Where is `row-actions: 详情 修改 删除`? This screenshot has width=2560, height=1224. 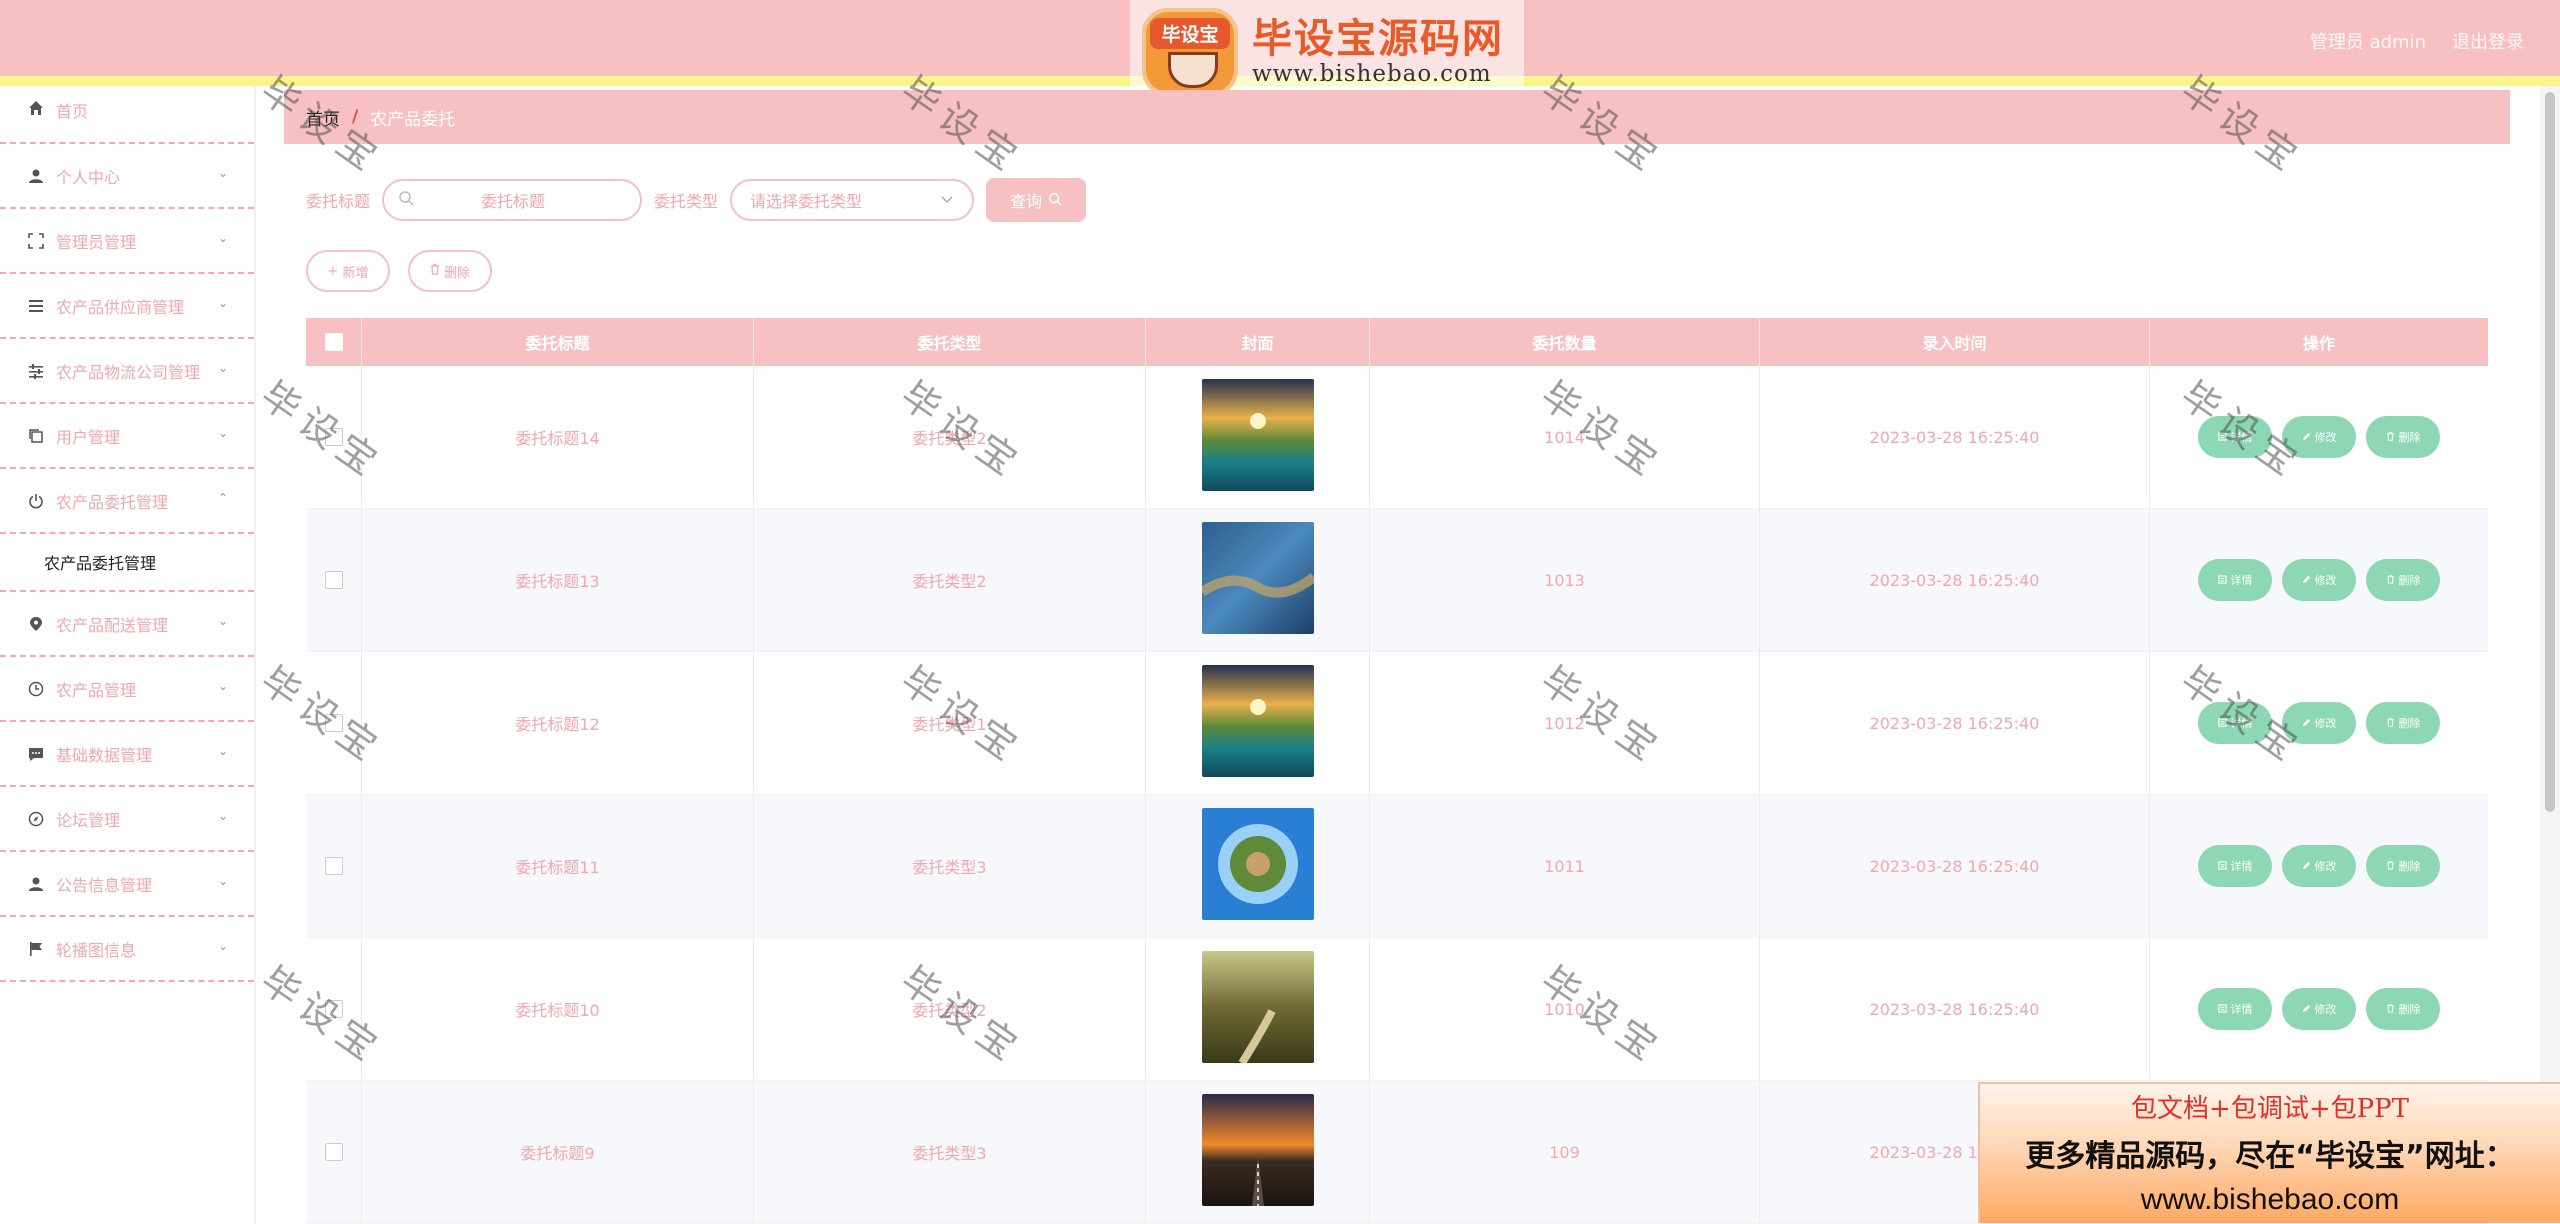 row-actions: 详情 修改 删除 is located at coordinates (2319, 580).